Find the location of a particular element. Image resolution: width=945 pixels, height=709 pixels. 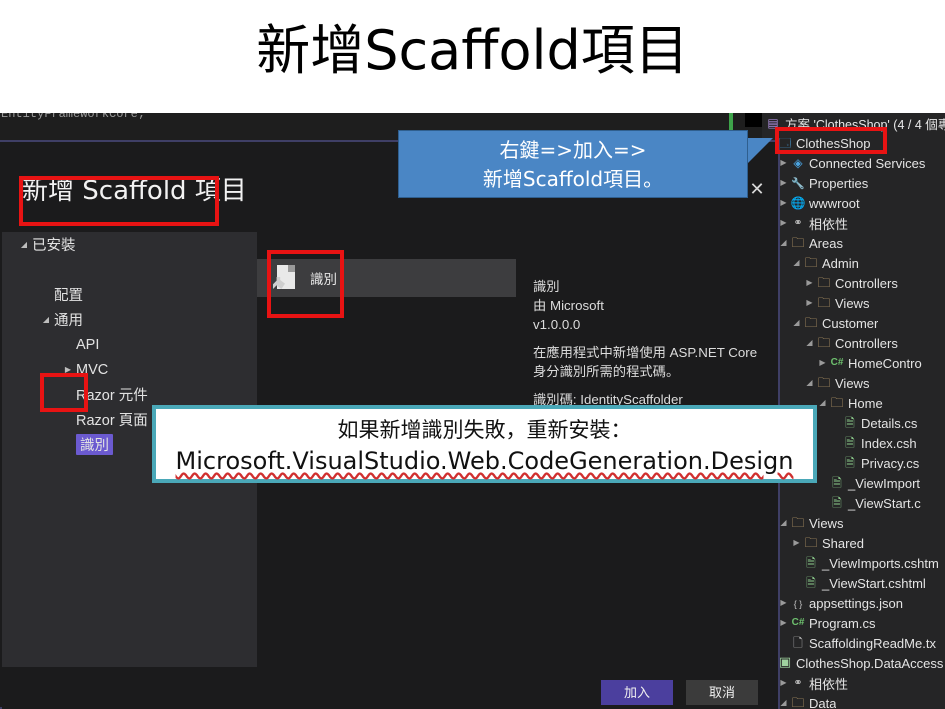

tree-node-label: Data is located at coordinates (823, 702).